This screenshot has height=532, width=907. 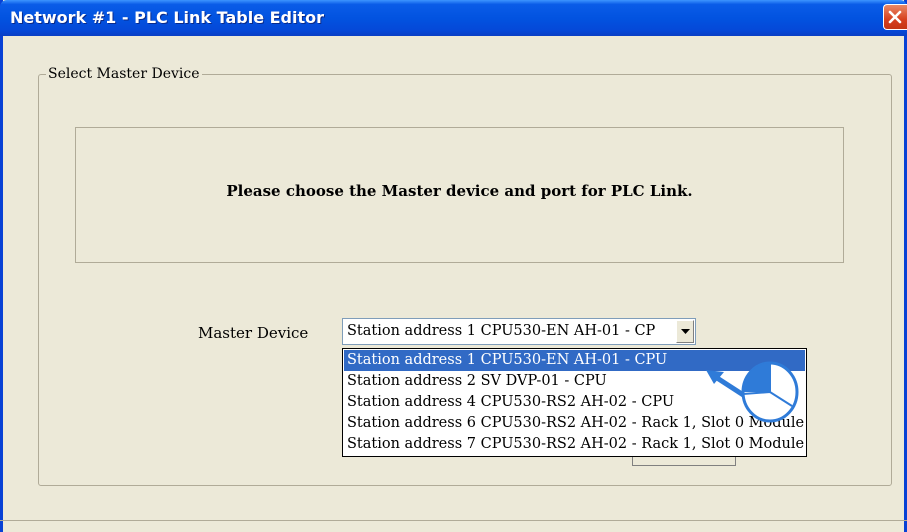 I want to click on master-device-select: Station address 1 CPU530-EN AH-01 - CP, so click(x=519, y=331).